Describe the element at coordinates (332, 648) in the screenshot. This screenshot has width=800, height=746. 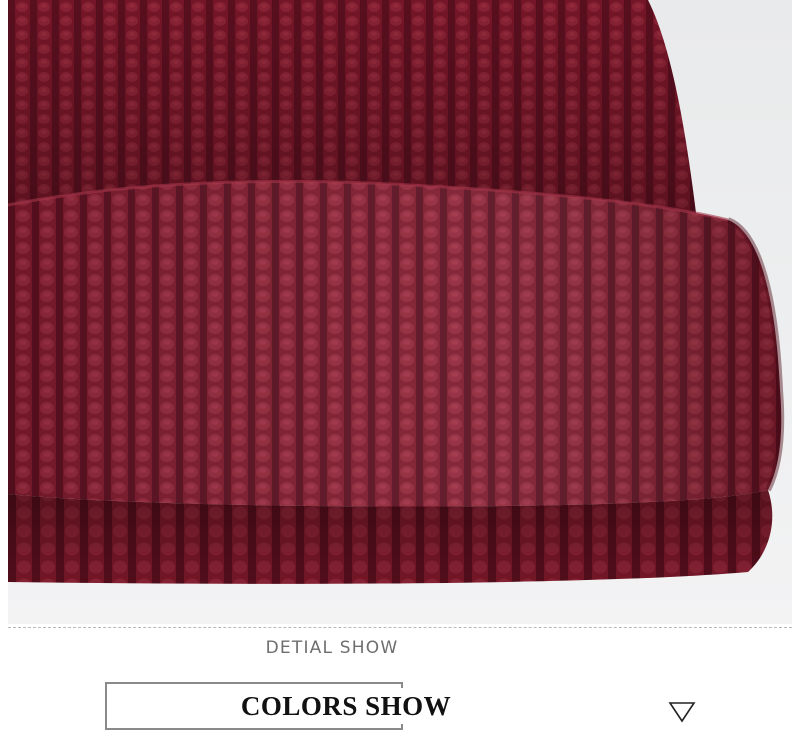
I see `detail-caption: DETIAL SHOW` at that location.